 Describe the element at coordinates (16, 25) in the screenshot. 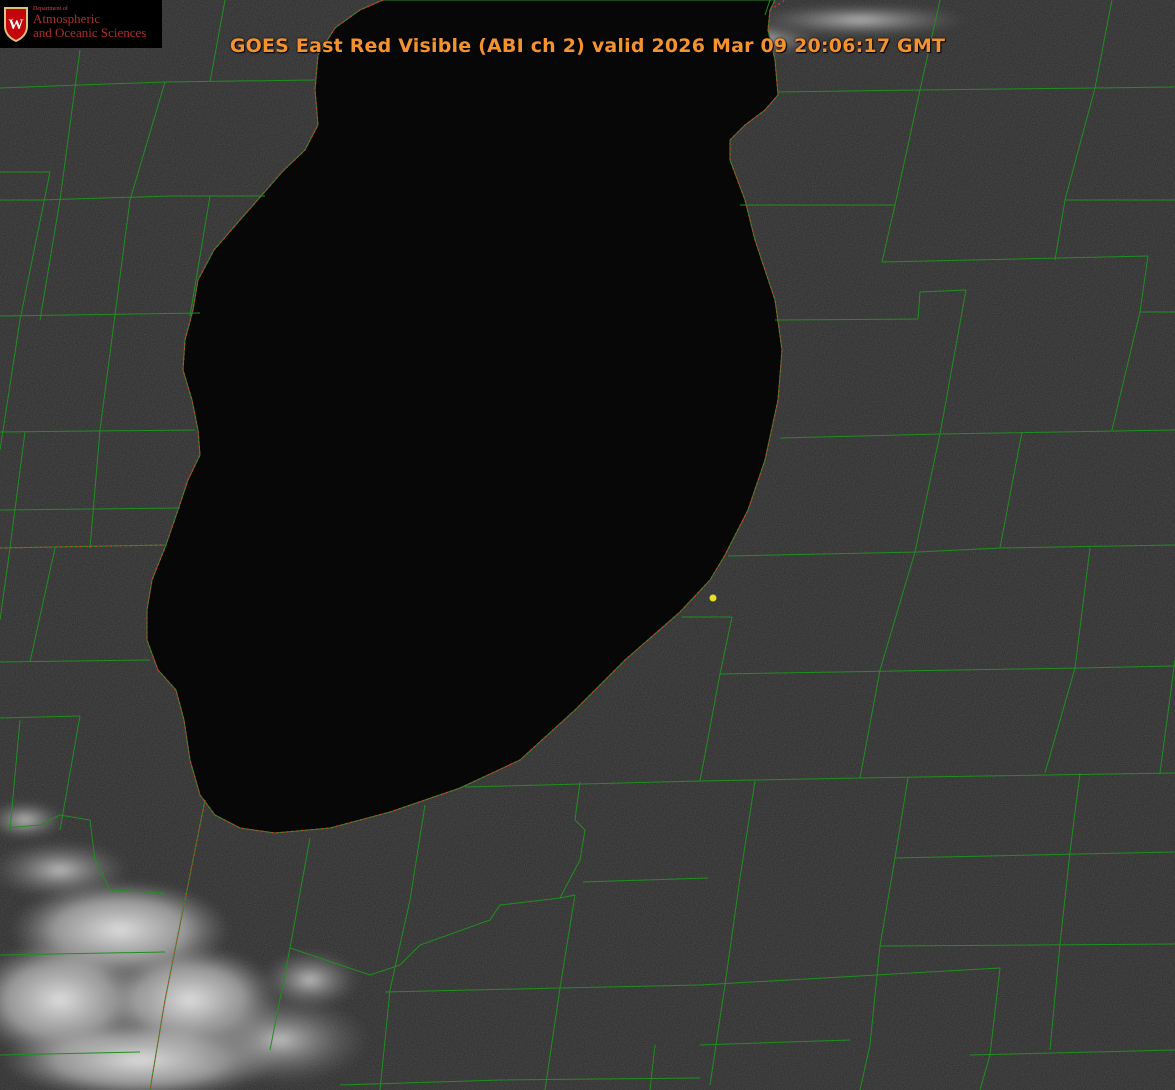

I see `crest-letter: W` at that location.